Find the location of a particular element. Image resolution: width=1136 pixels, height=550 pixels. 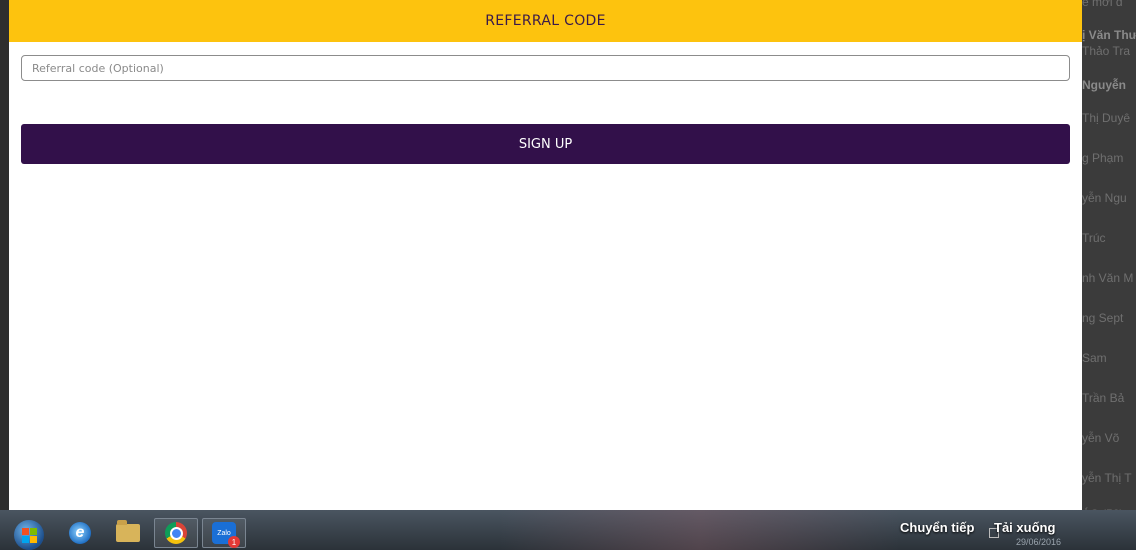

tray-date: 29/06/2016 is located at coordinates (1039, 542).